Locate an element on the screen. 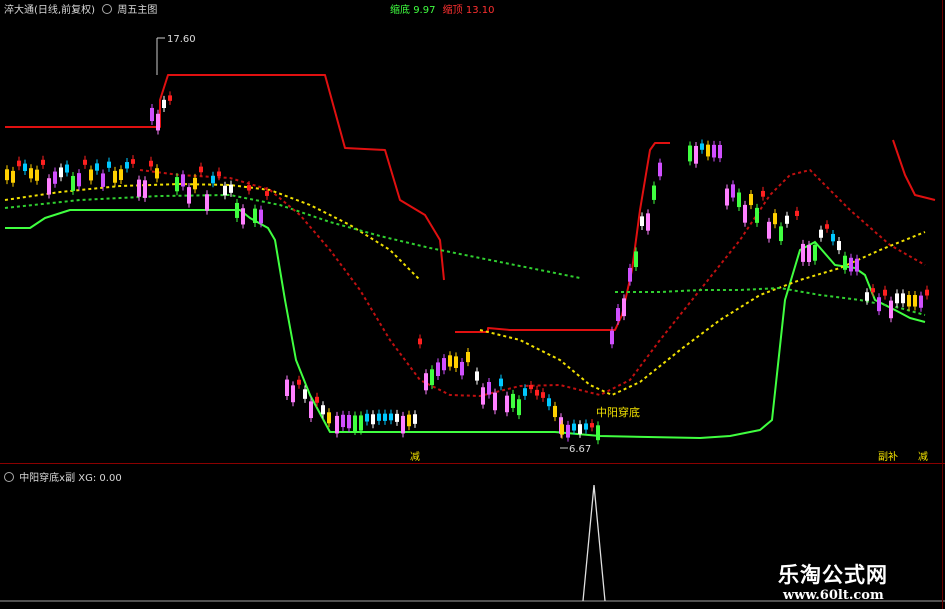 This screenshot has width=945, height=609. left-label: 缩底 is located at coordinates (400, 10).